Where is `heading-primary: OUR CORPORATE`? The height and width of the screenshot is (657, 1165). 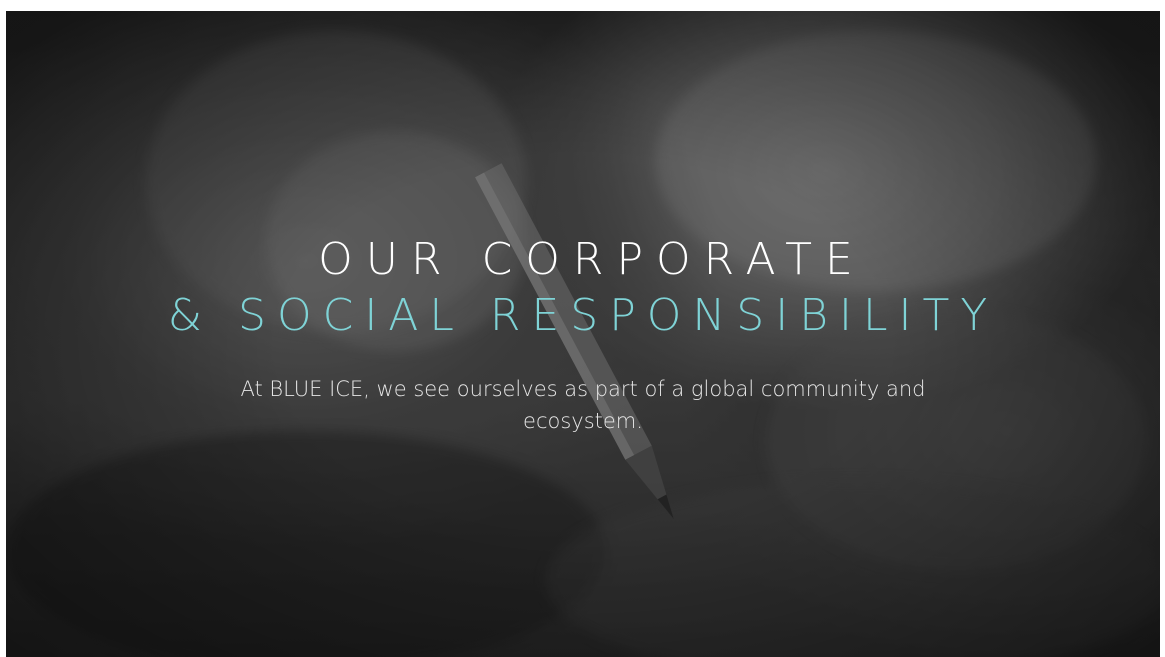 heading-primary: OUR CORPORATE is located at coordinates (592, 259).